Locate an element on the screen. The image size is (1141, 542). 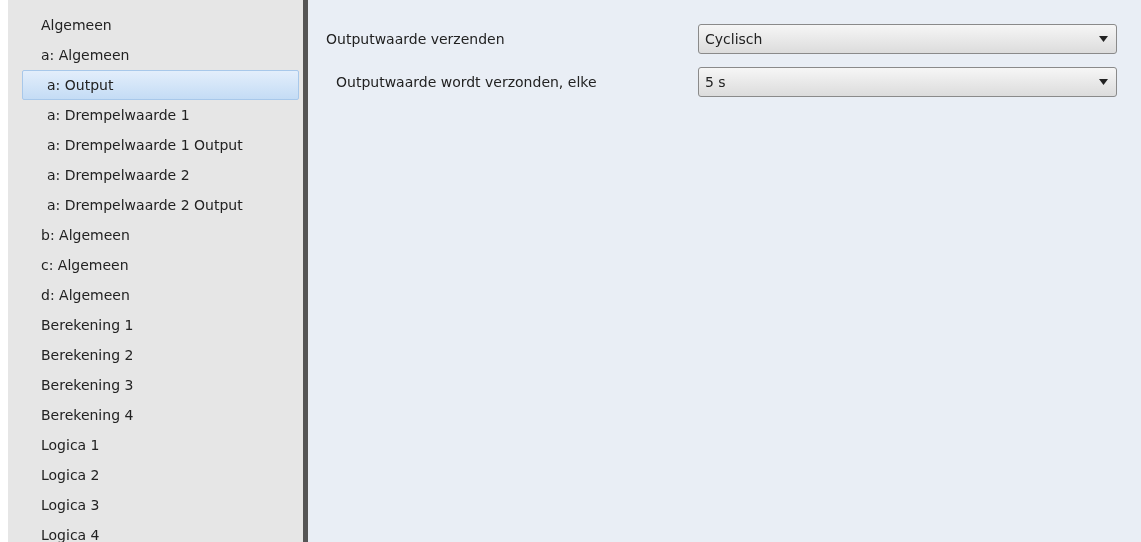
dropdown: 5 s is located at coordinates (907, 82).